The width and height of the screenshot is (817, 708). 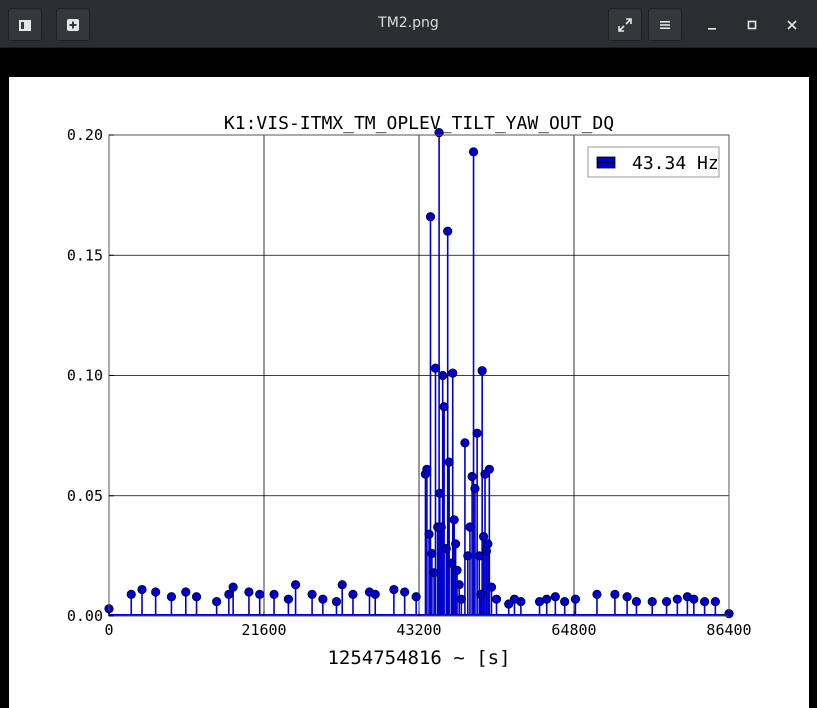 What do you see at coordinates (263, 630) in the screenshot?
I see `x-tick-label: 21600` at bounding box center [263, 630].